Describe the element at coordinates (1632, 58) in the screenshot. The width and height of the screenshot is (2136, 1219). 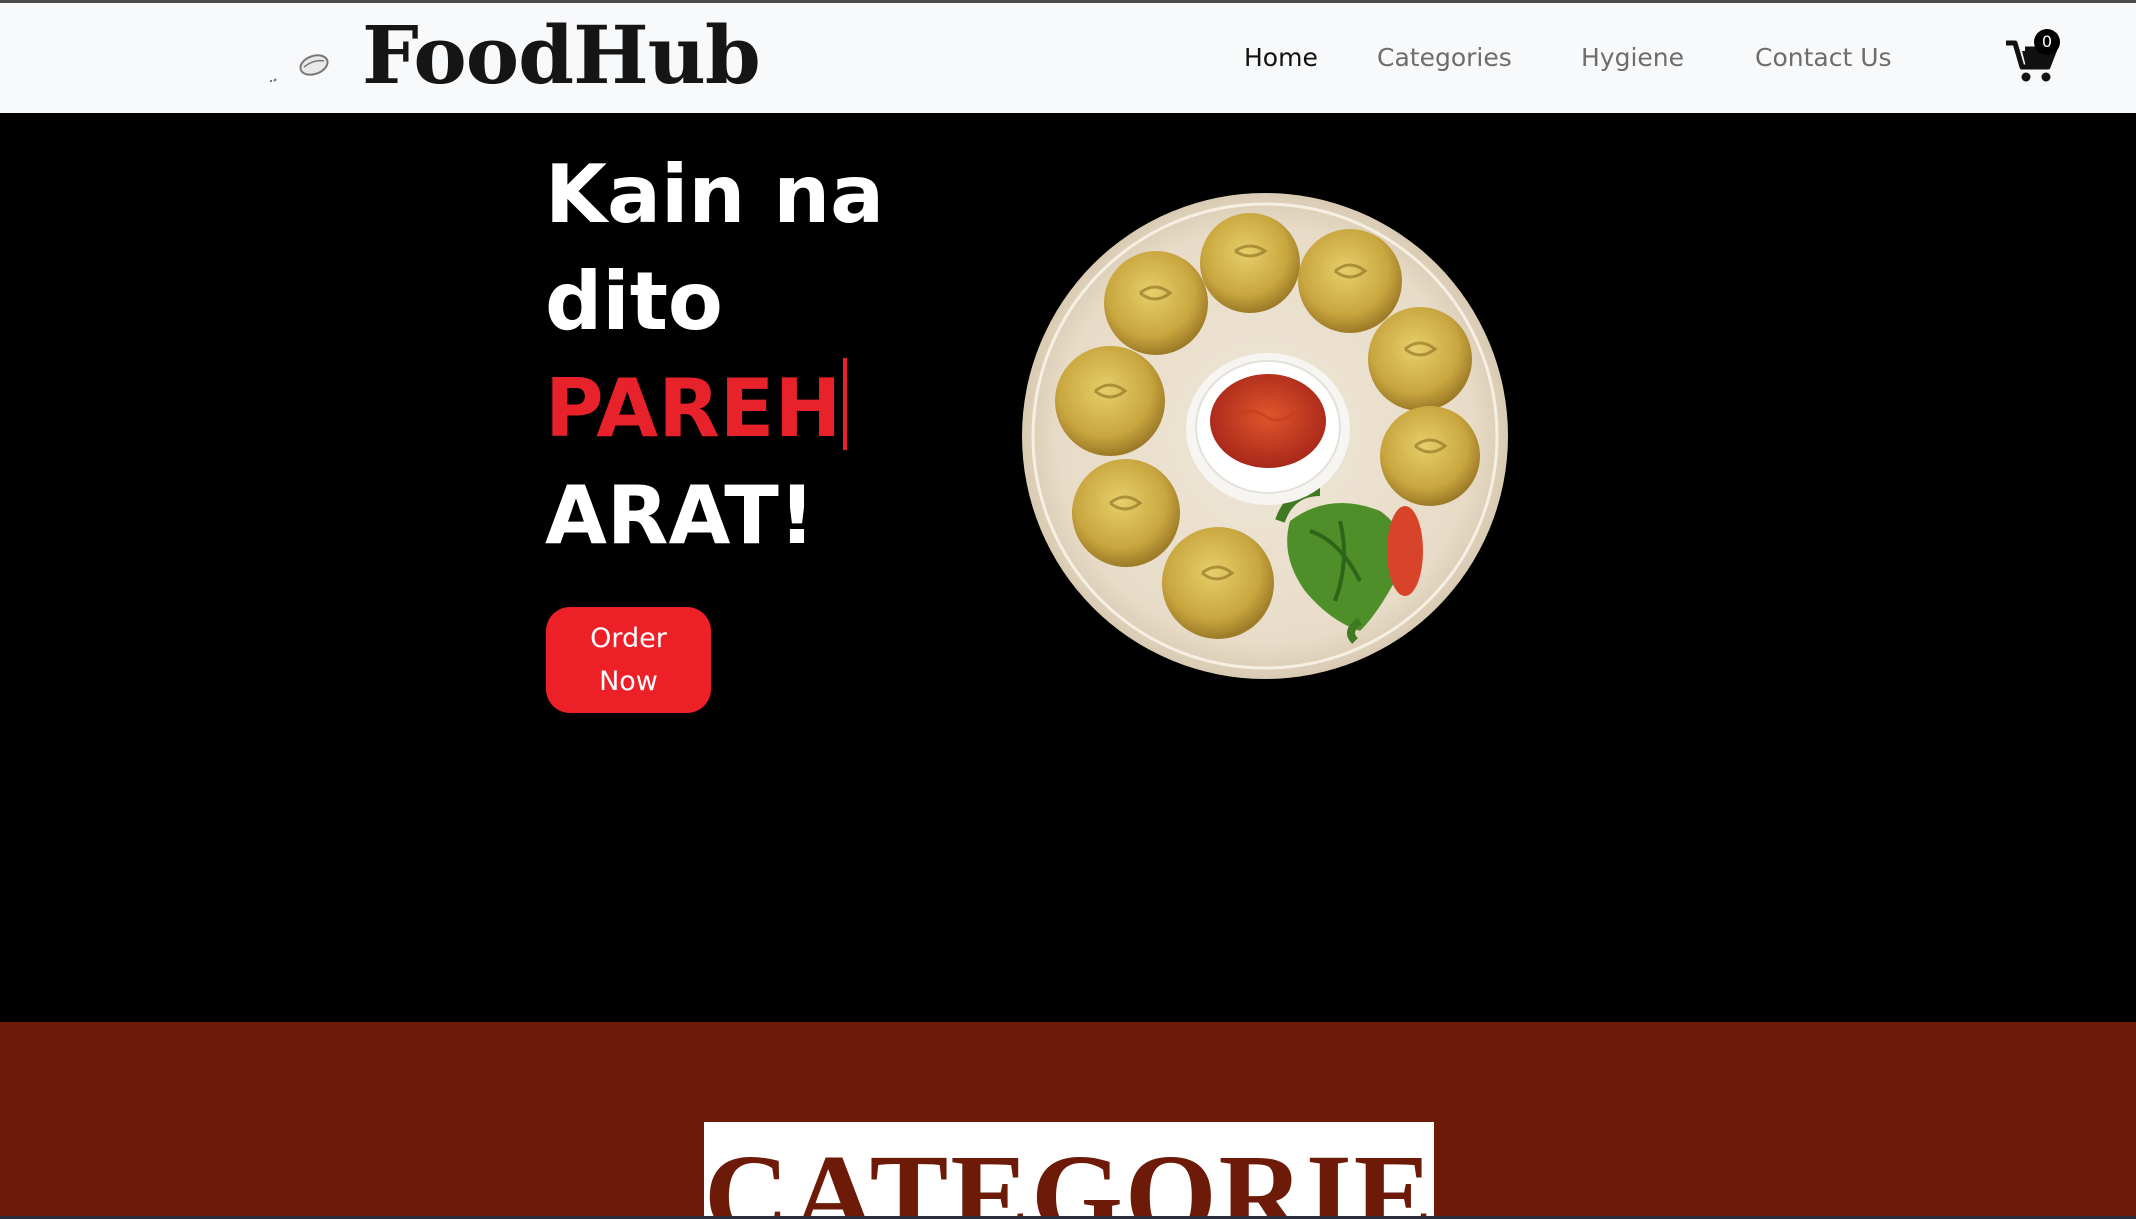
I see `nav-hygiene: Hygiene` at that location.